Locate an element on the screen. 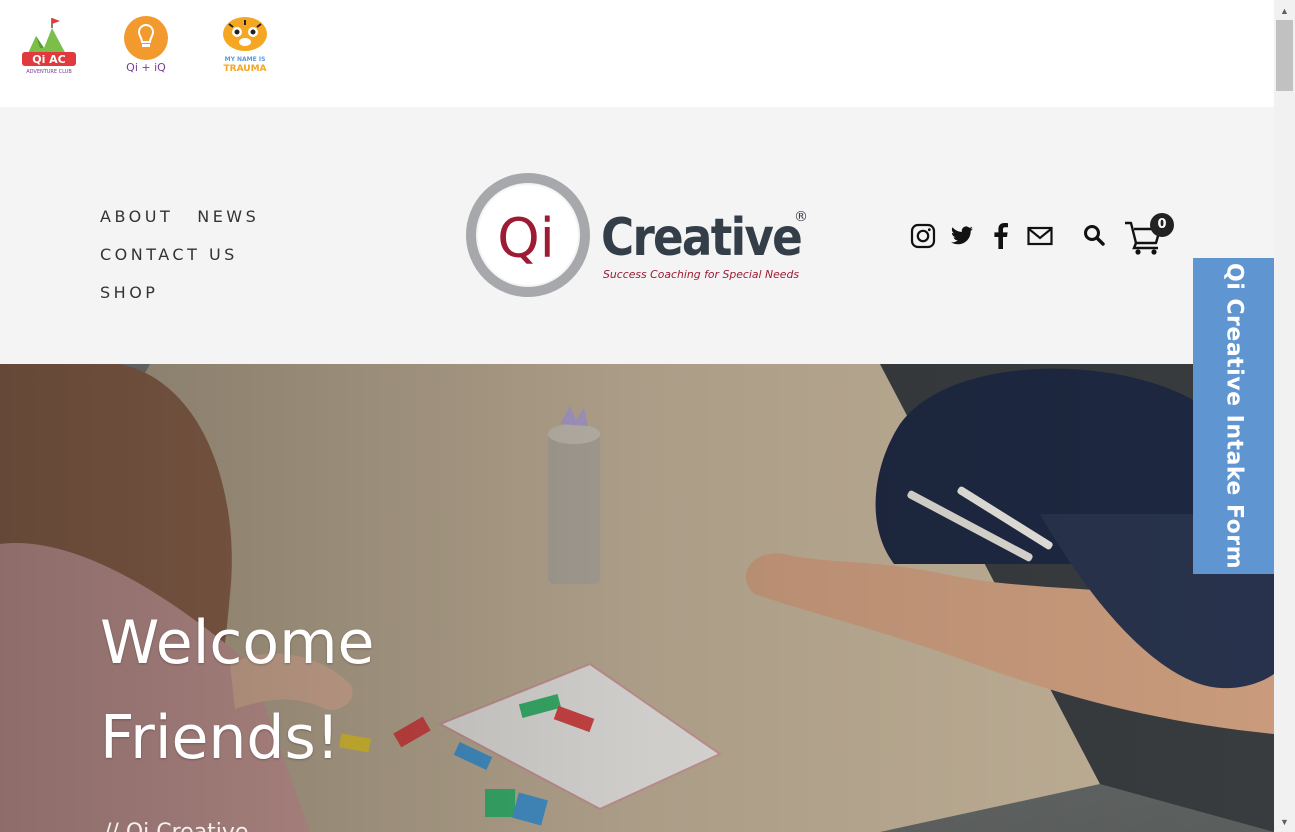 The width and height of the screenshot is (1295, 832). nav-news: NEWS is located at coordinates (228, 217).